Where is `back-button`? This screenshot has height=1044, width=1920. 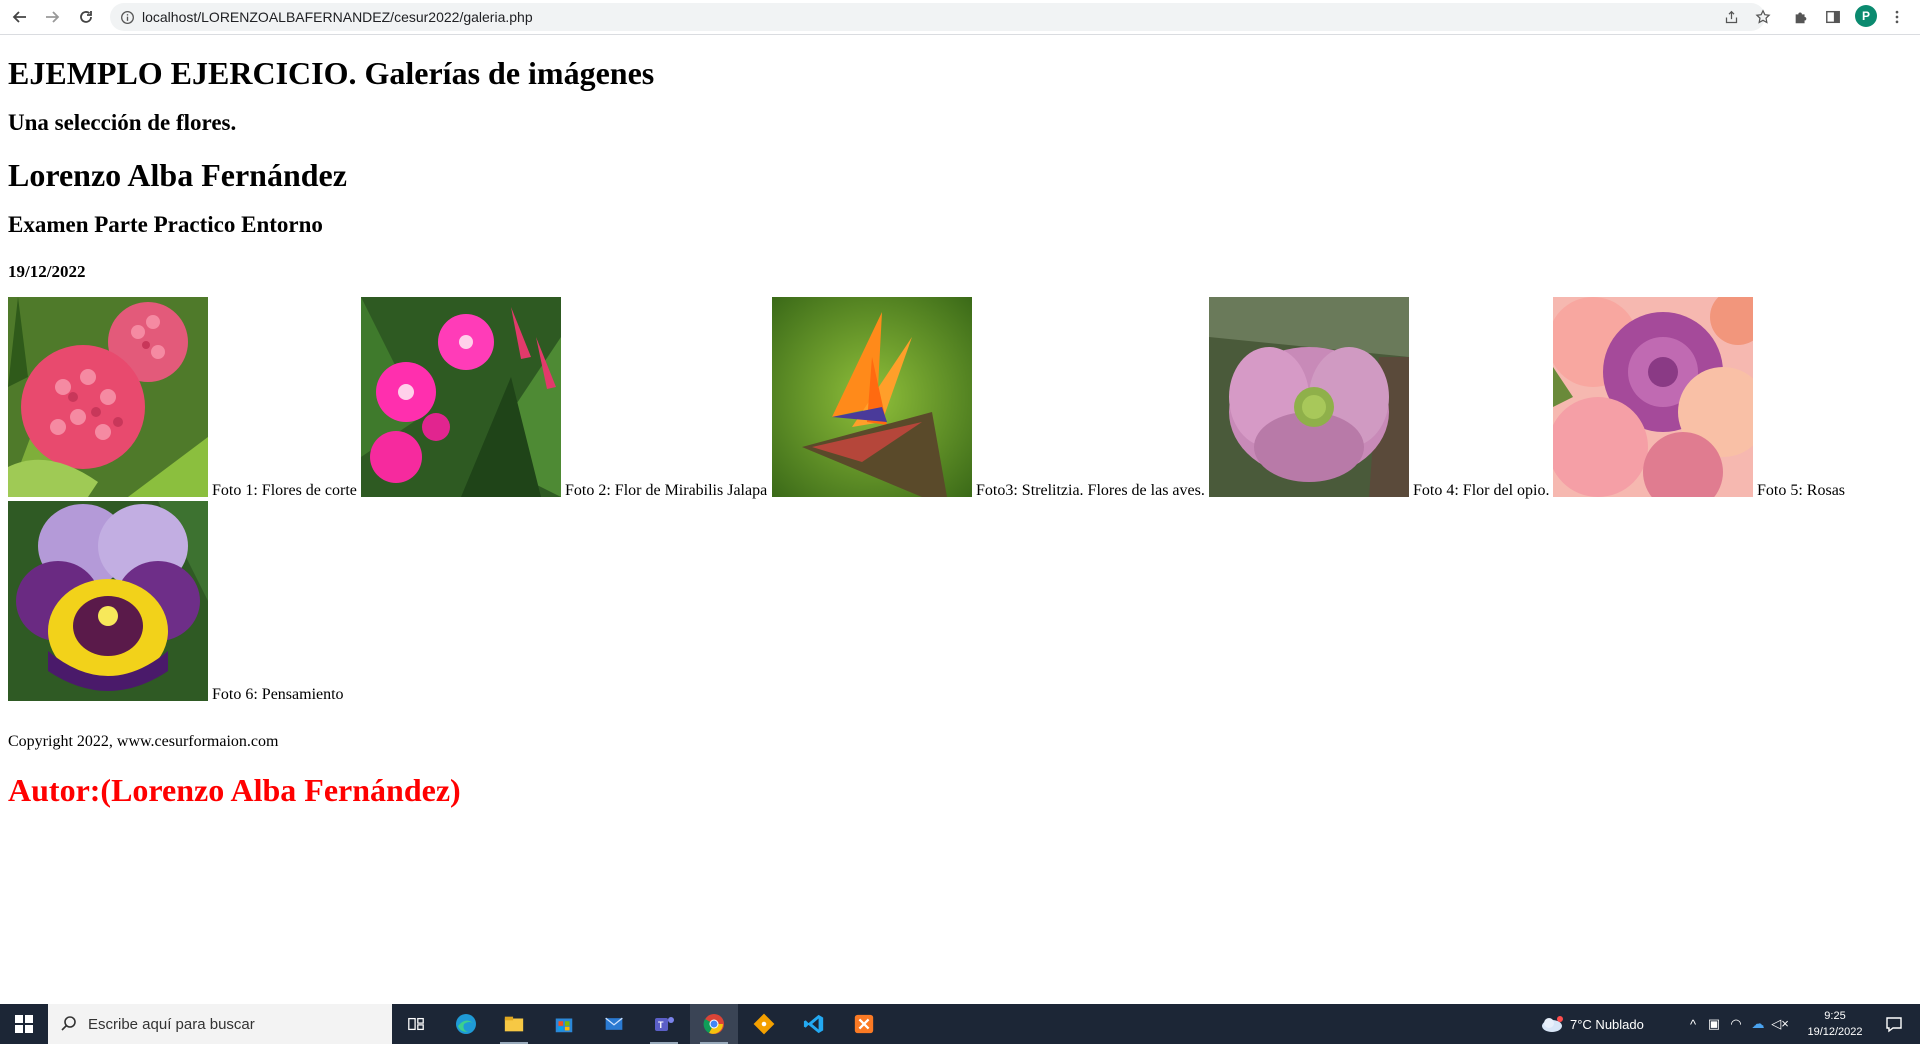 back-button is located at coordinates (20, 17).